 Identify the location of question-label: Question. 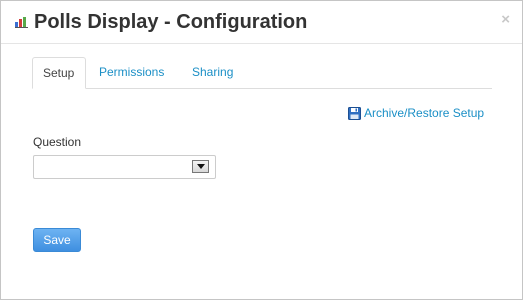
(57, 142).